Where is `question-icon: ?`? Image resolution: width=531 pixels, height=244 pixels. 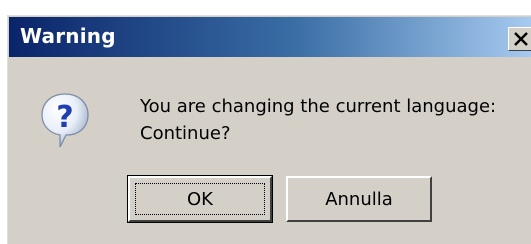
question-icon: ? is located at coordinates (65, 120).